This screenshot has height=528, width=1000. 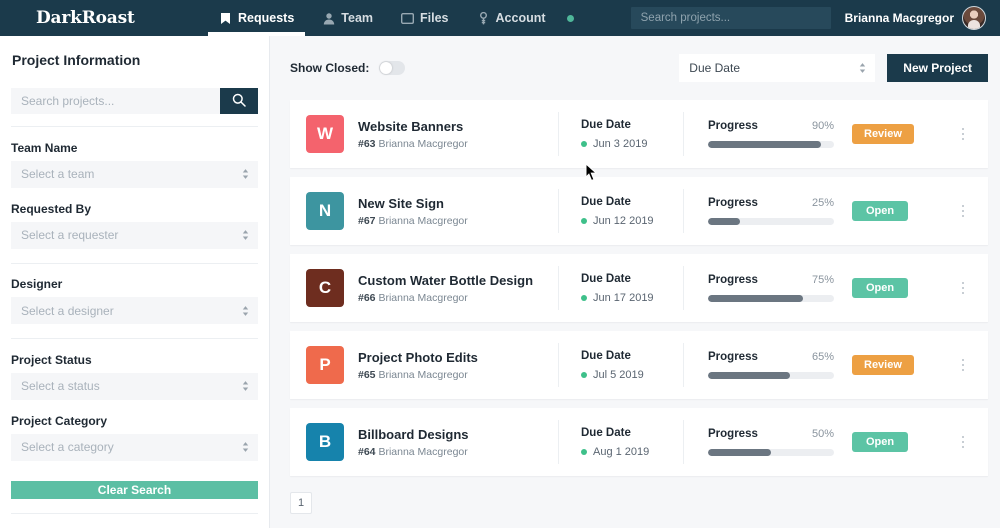 I want to click on project-info: Project Photo Edits #65 Brianna Macgregor, so click(x=451, y=365).